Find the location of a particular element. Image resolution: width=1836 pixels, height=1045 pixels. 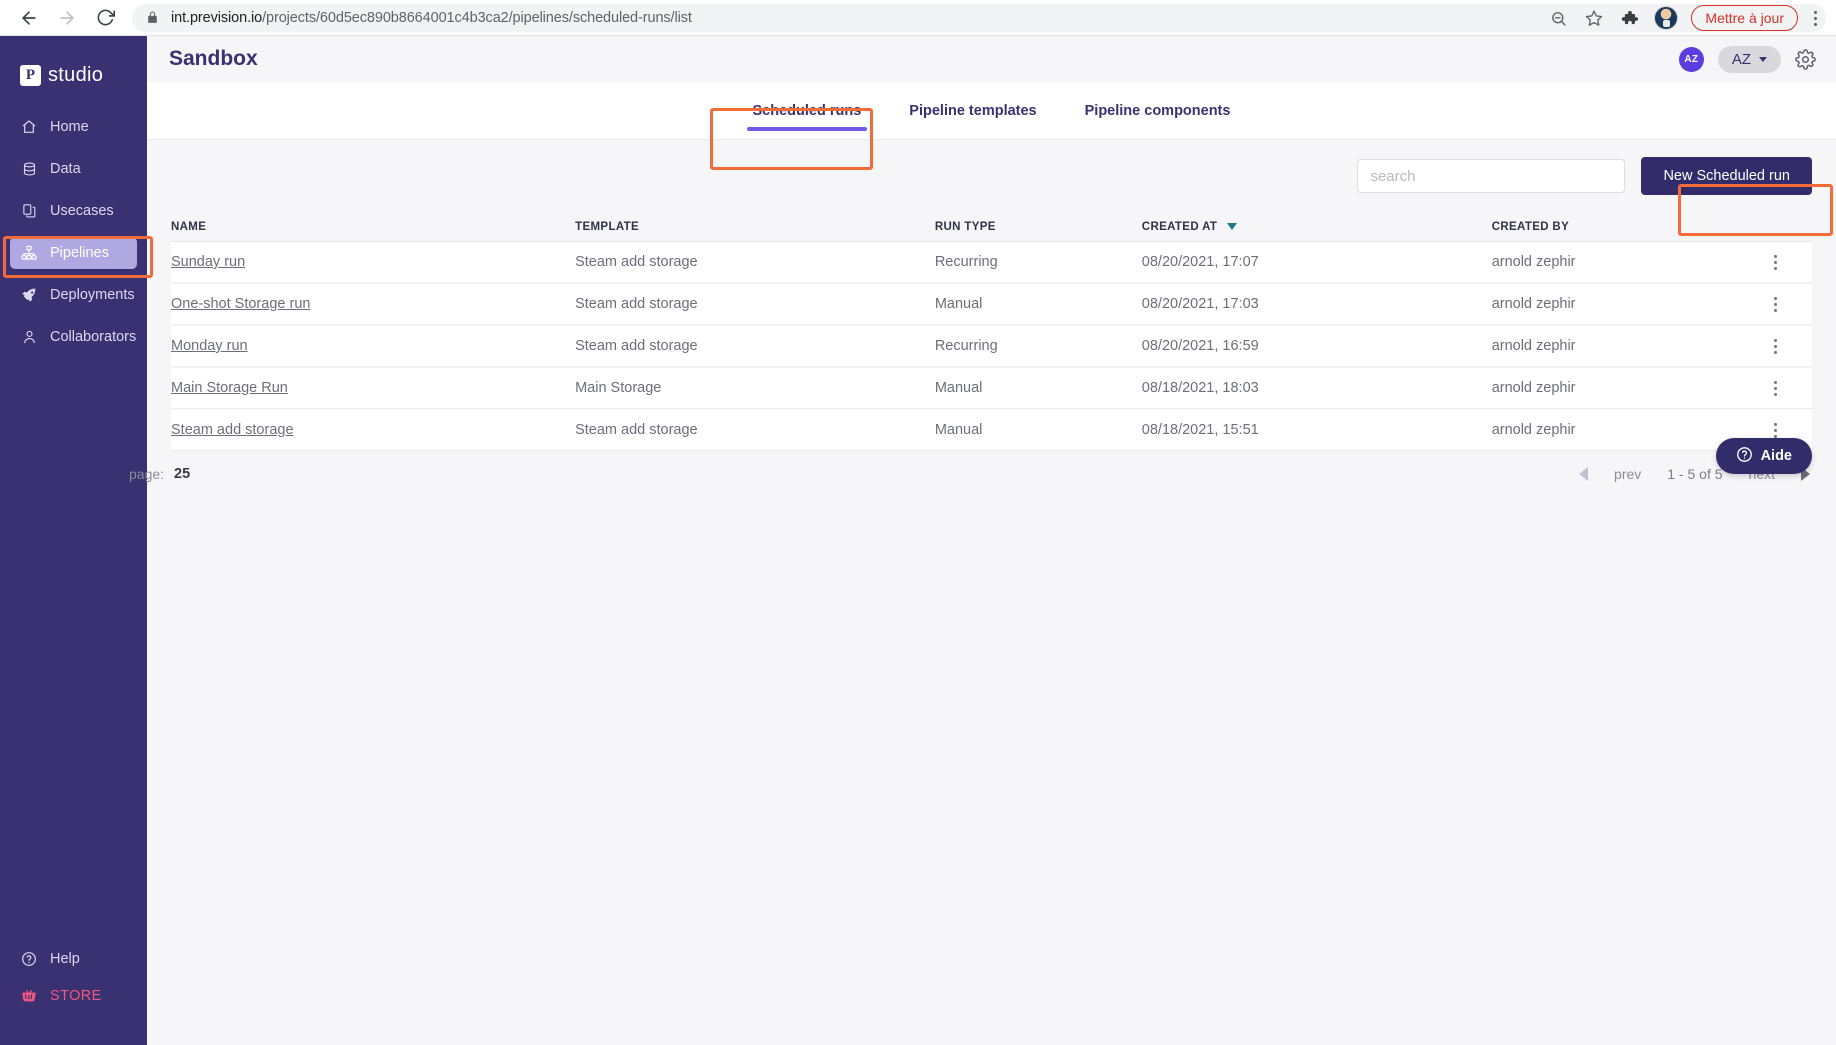

gear-icon is located at coordinates (1805, 59).